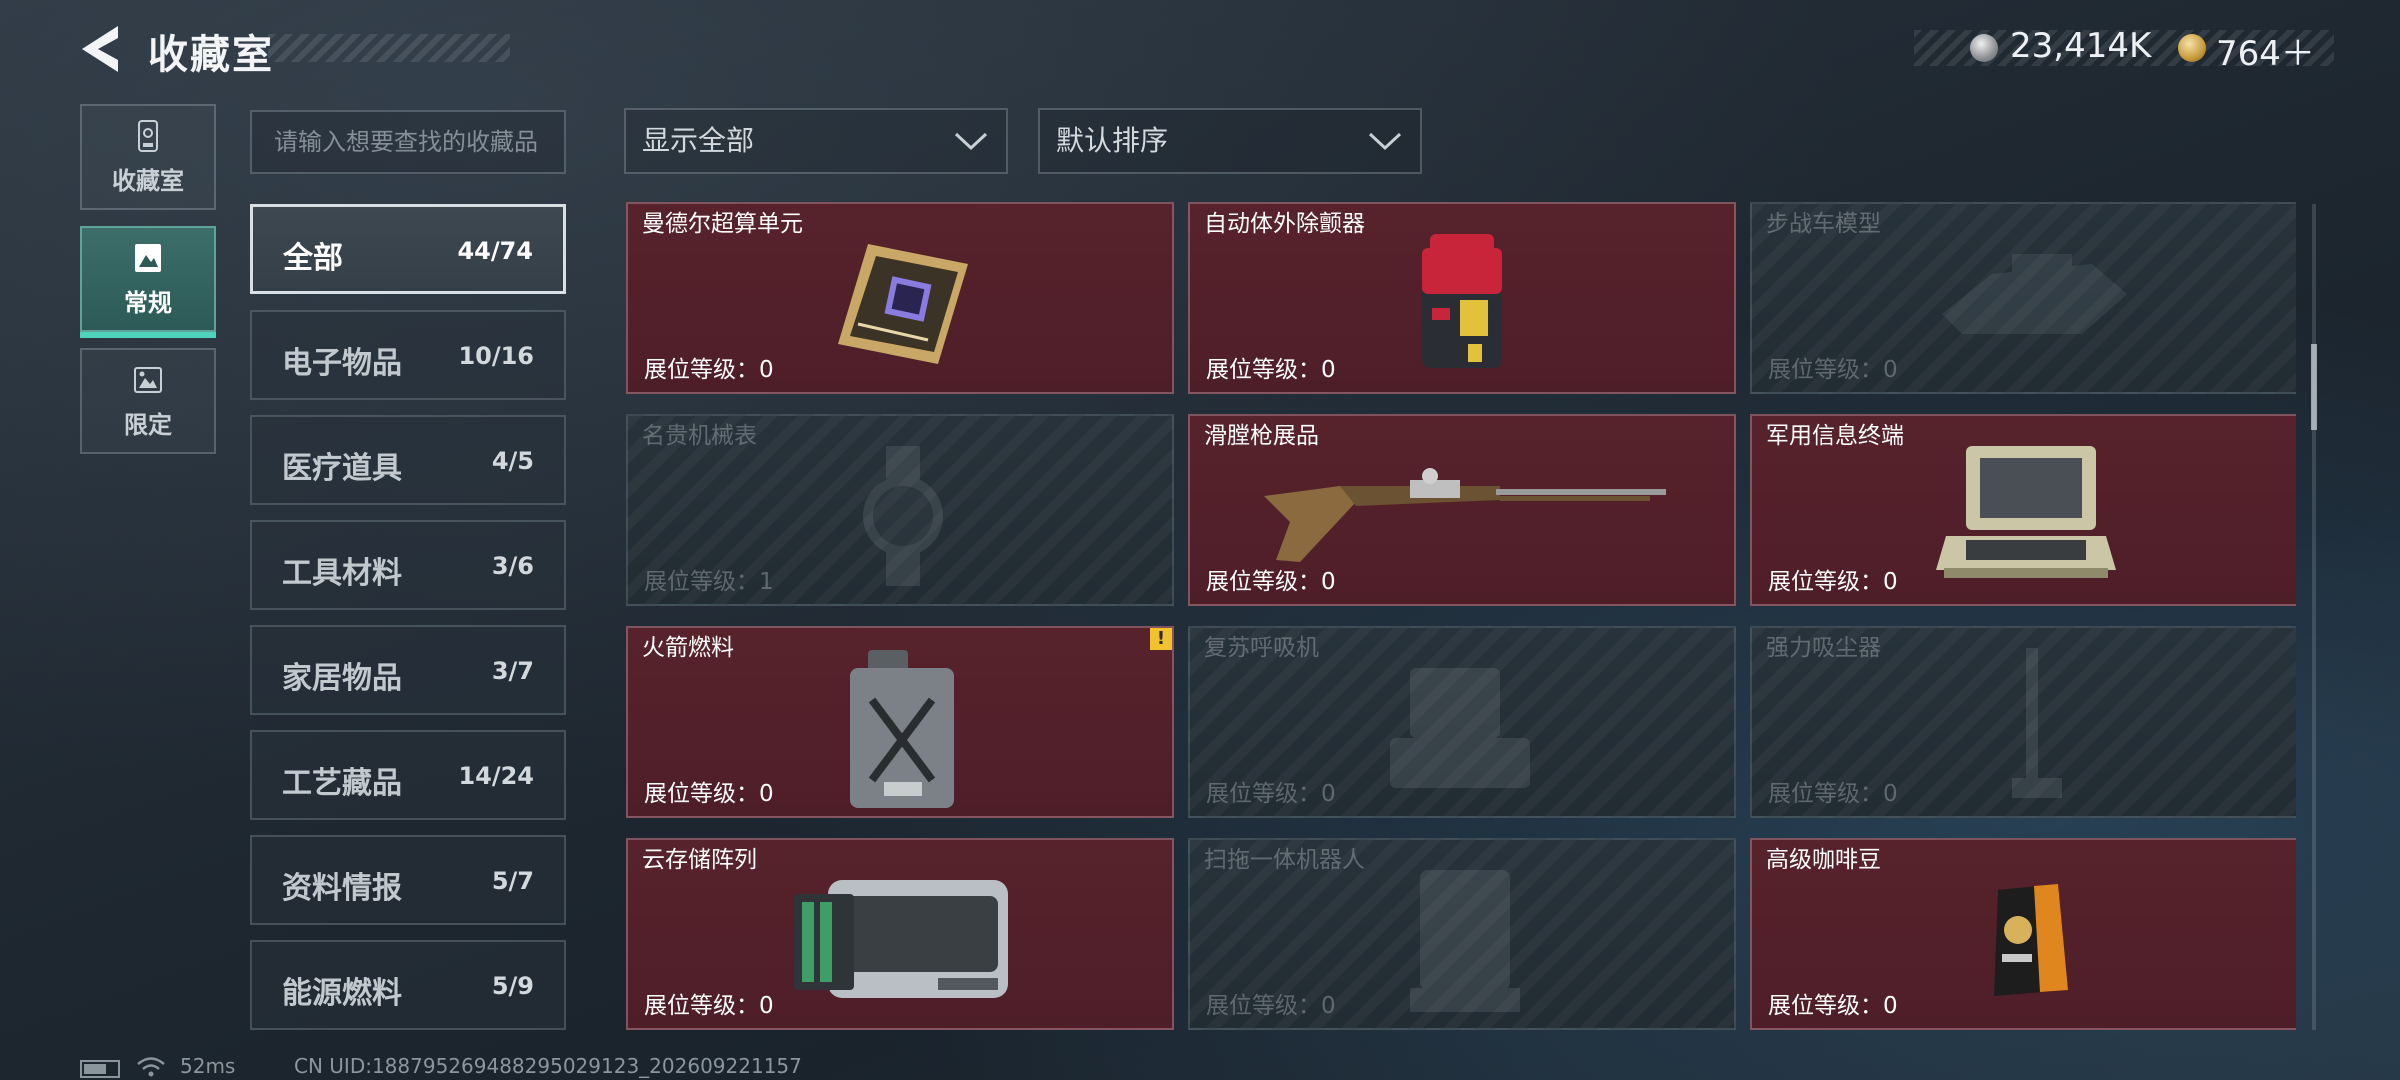 This screenshot has height=1080, width=2400. What do you see at coordinates (1460, 728) in the screenshot?
I see `ventilator-art` at bounding box center [1460, 728].